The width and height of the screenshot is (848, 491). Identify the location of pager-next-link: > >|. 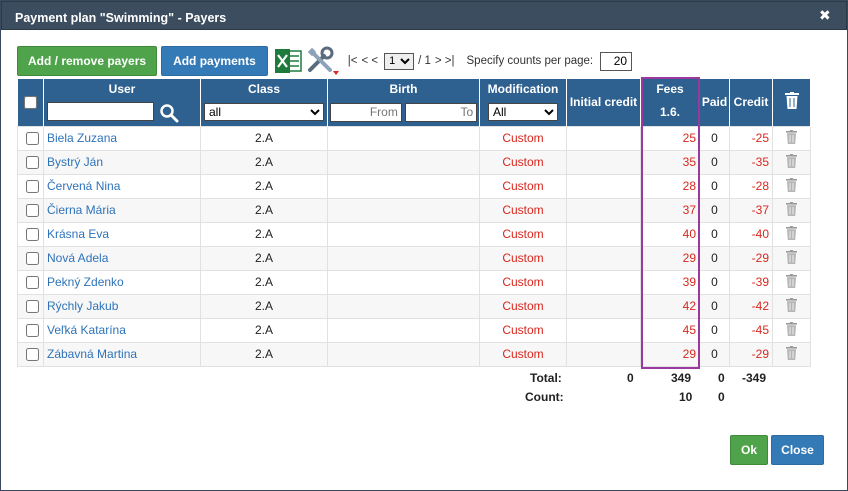
(445, 61).